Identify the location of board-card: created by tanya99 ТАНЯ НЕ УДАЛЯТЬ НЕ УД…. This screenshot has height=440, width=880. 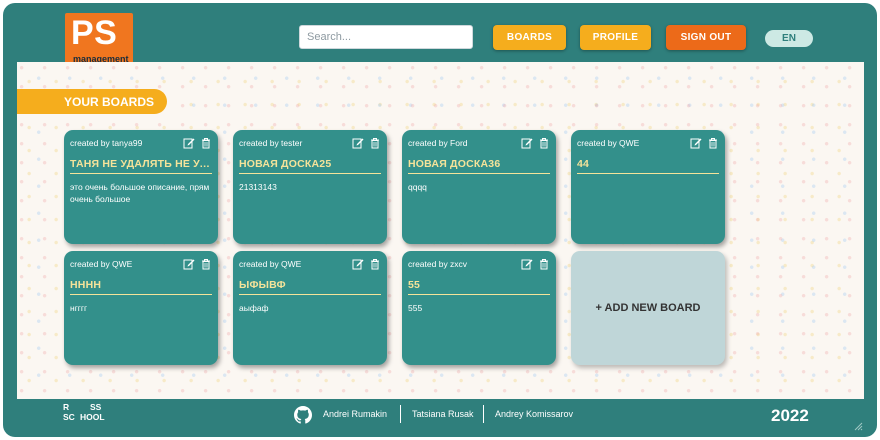
(141, 187).